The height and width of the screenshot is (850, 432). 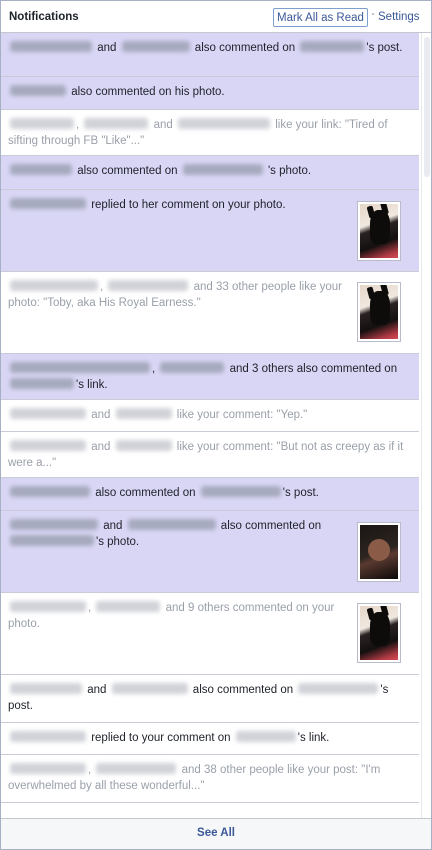 I want to click on notification-text: and like your comment: "Yep.", so click(x=208, y=415).